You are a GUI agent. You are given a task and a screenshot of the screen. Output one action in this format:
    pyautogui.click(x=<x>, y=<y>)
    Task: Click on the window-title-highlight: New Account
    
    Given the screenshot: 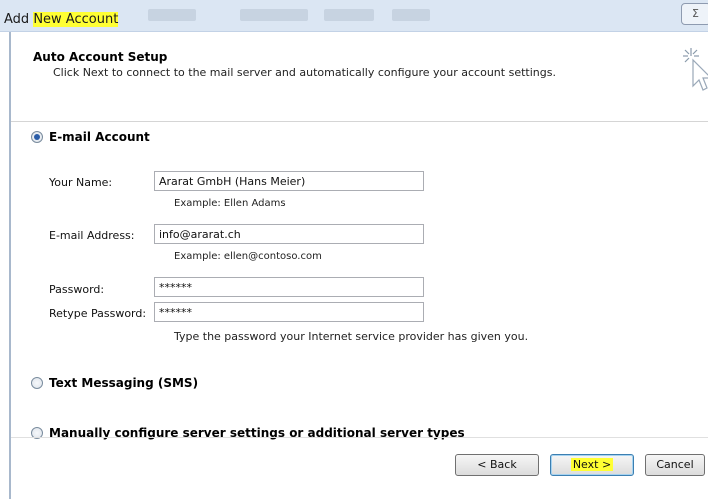 What is the action you would take?
    pyautogui.click(x=76, y=19)
    